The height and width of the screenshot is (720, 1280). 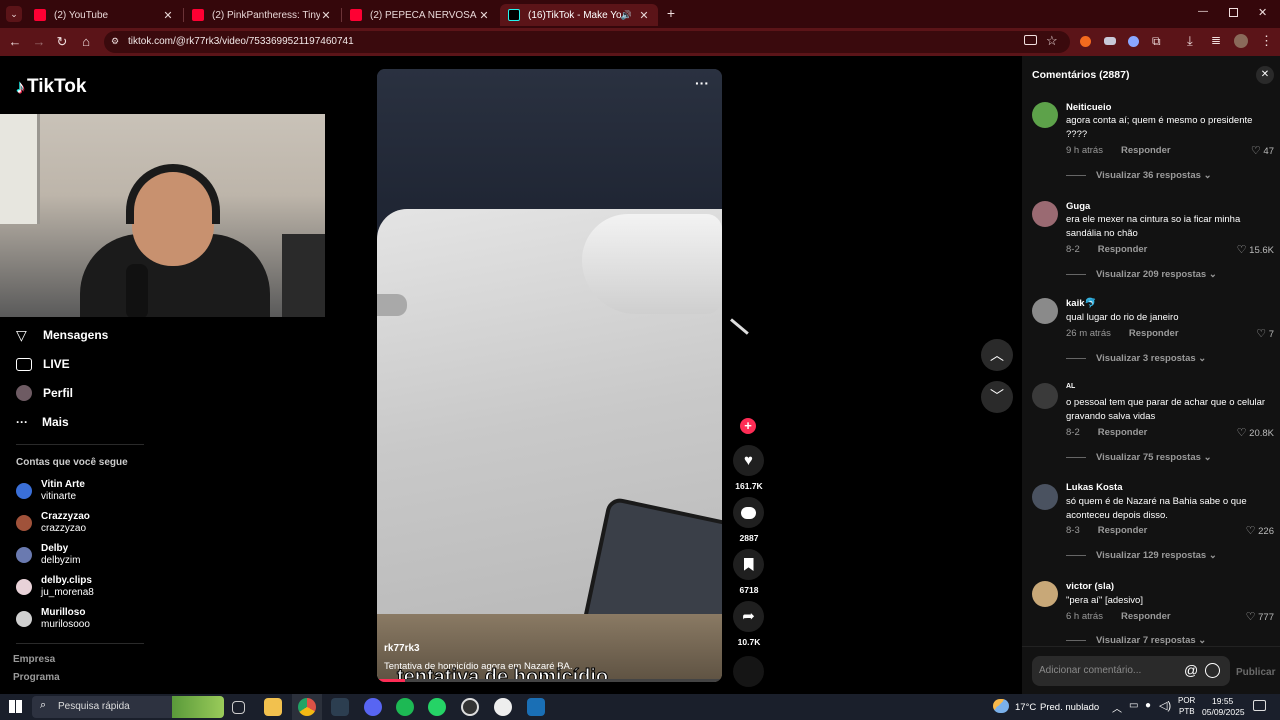 I want to click on emoji-icon, so click(x=1212, y=670).